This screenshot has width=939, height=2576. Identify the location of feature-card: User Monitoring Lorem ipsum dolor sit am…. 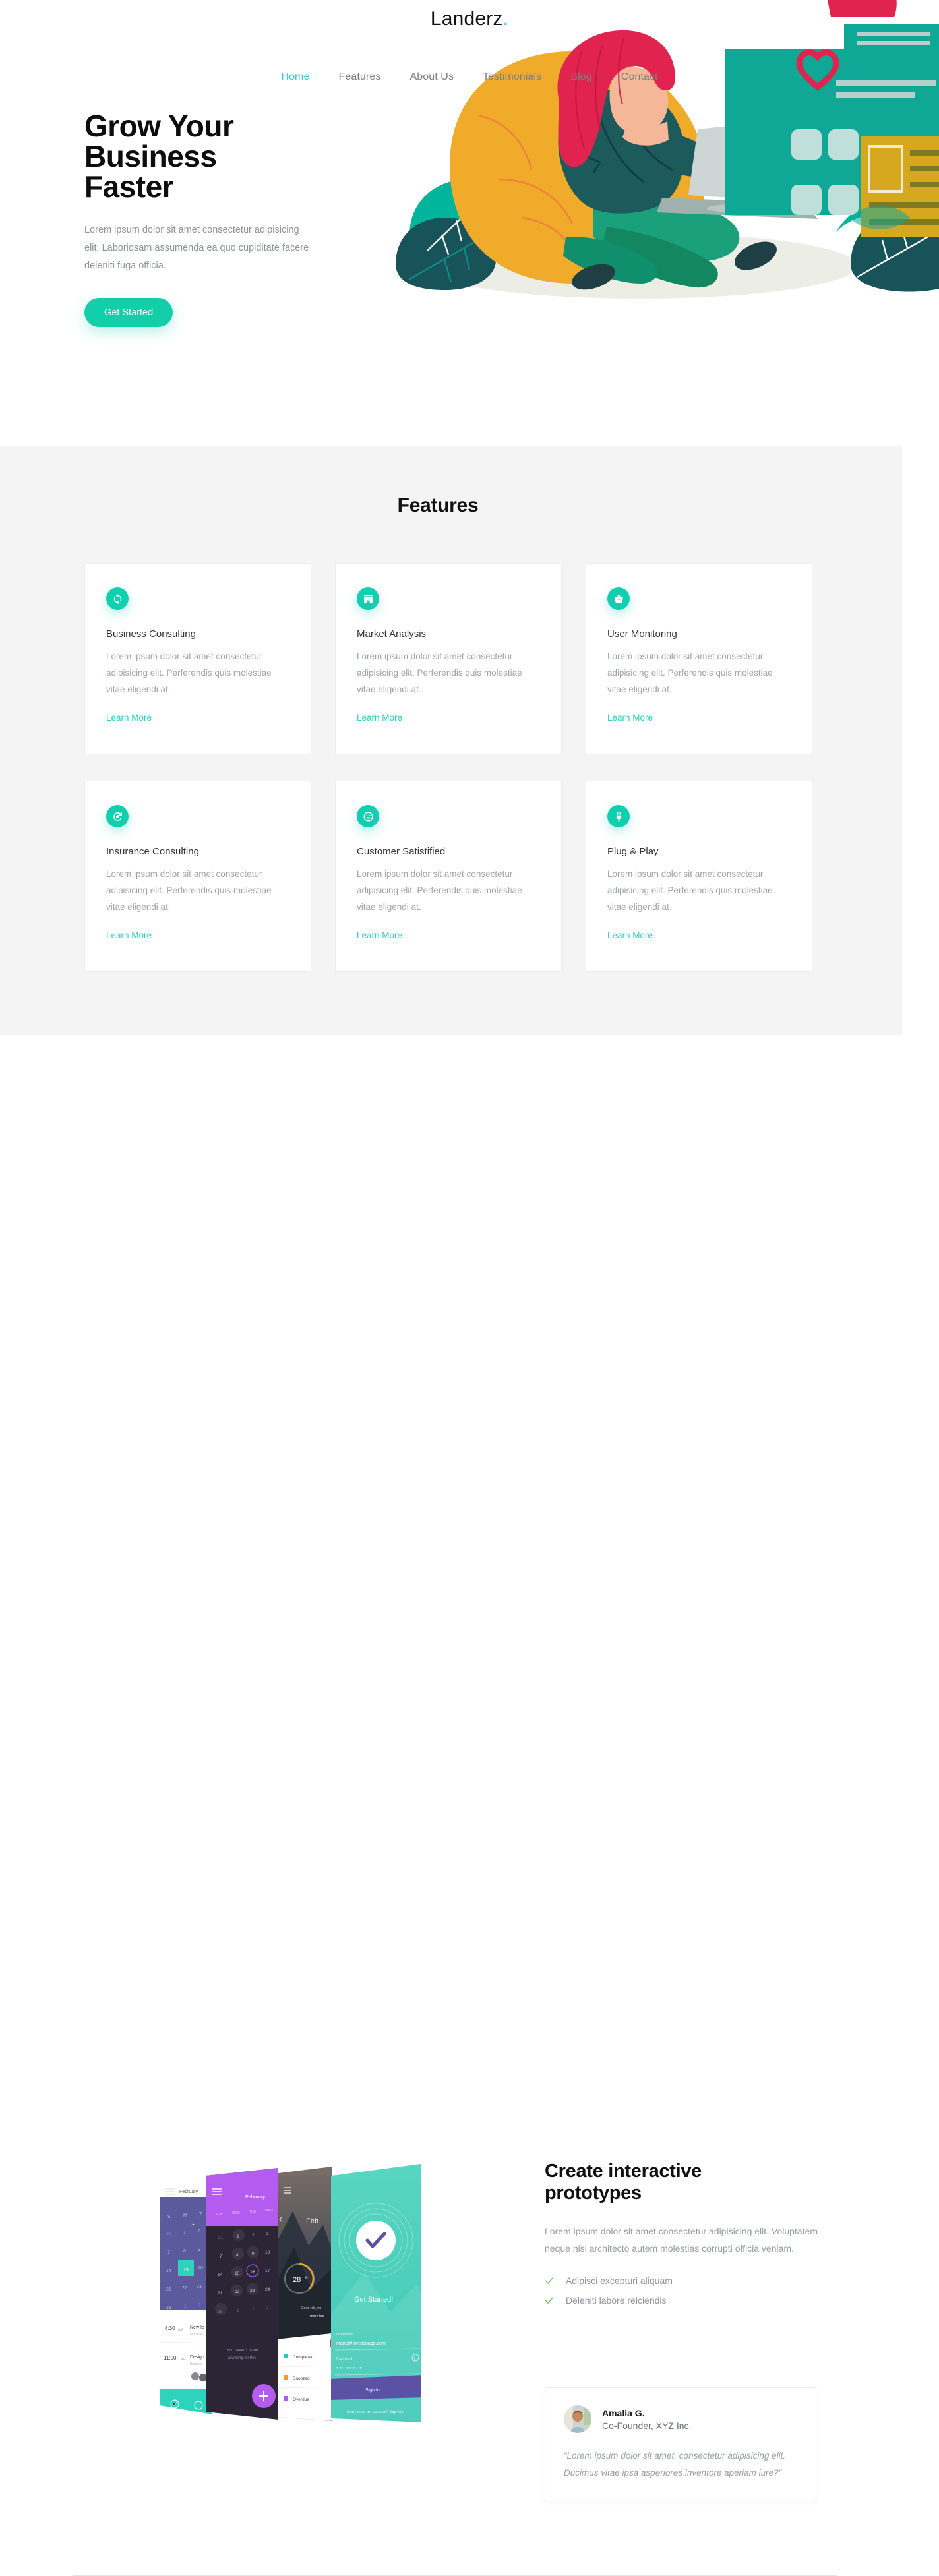
(699, 658).